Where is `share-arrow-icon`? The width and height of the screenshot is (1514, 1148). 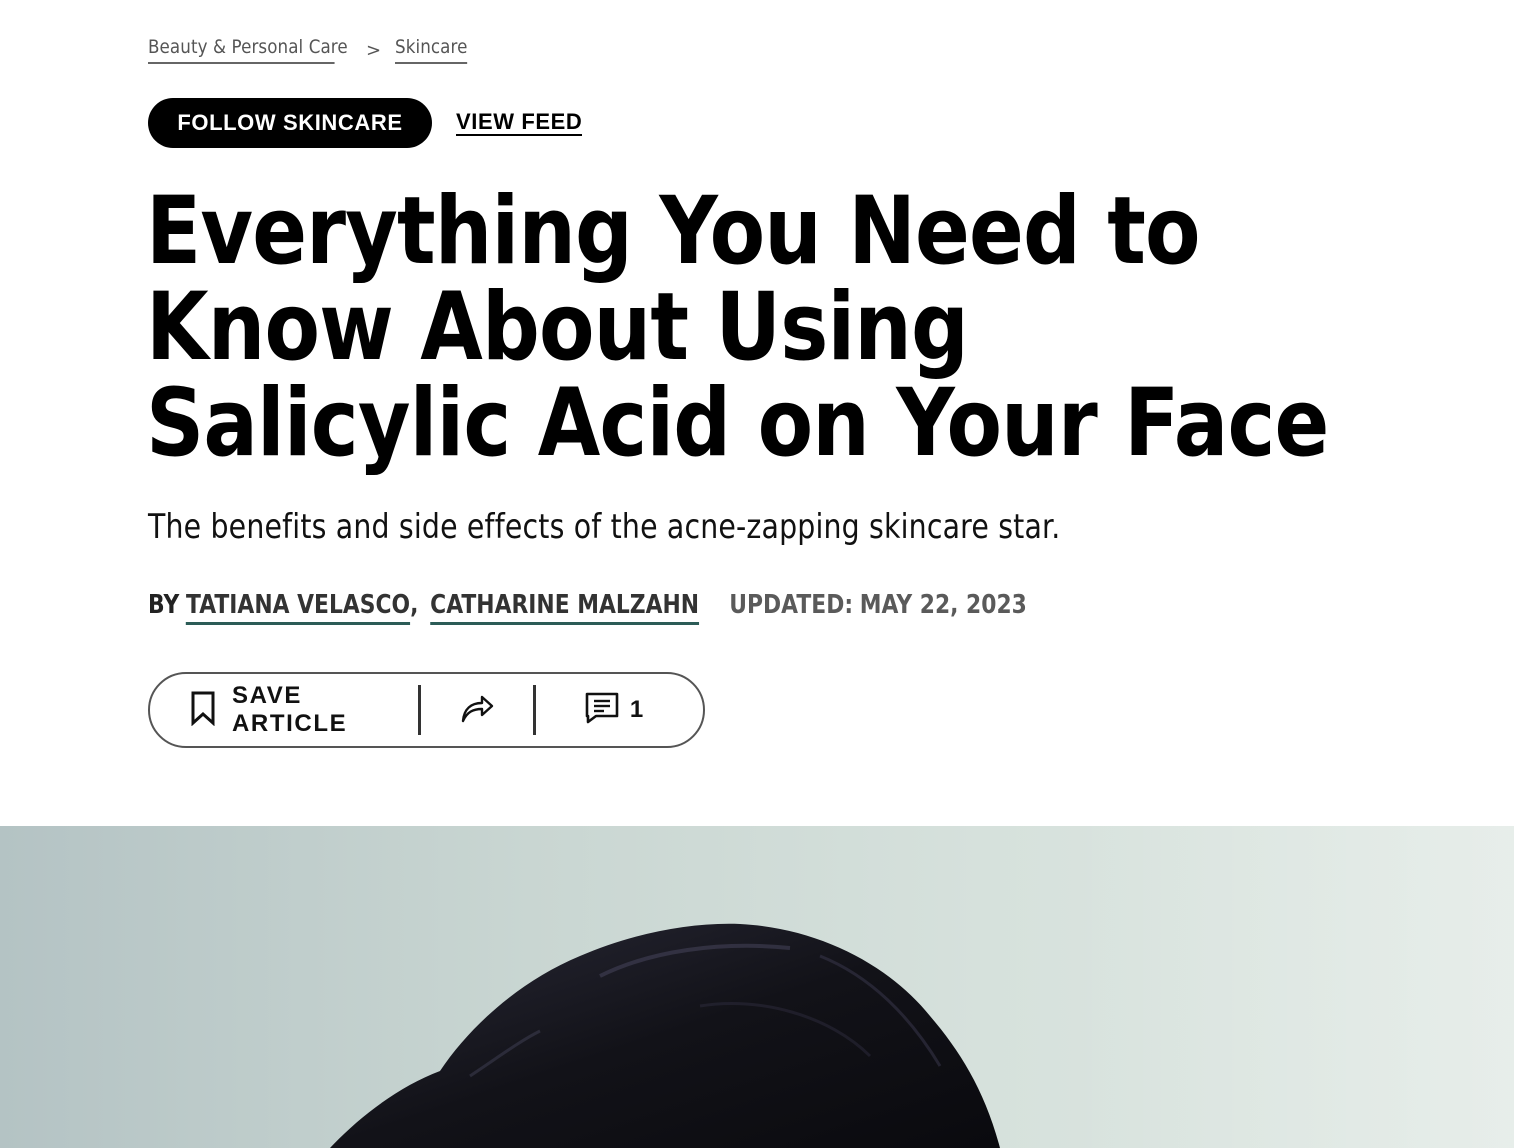 share-arrow-icon is located at coordinates (477, 710).